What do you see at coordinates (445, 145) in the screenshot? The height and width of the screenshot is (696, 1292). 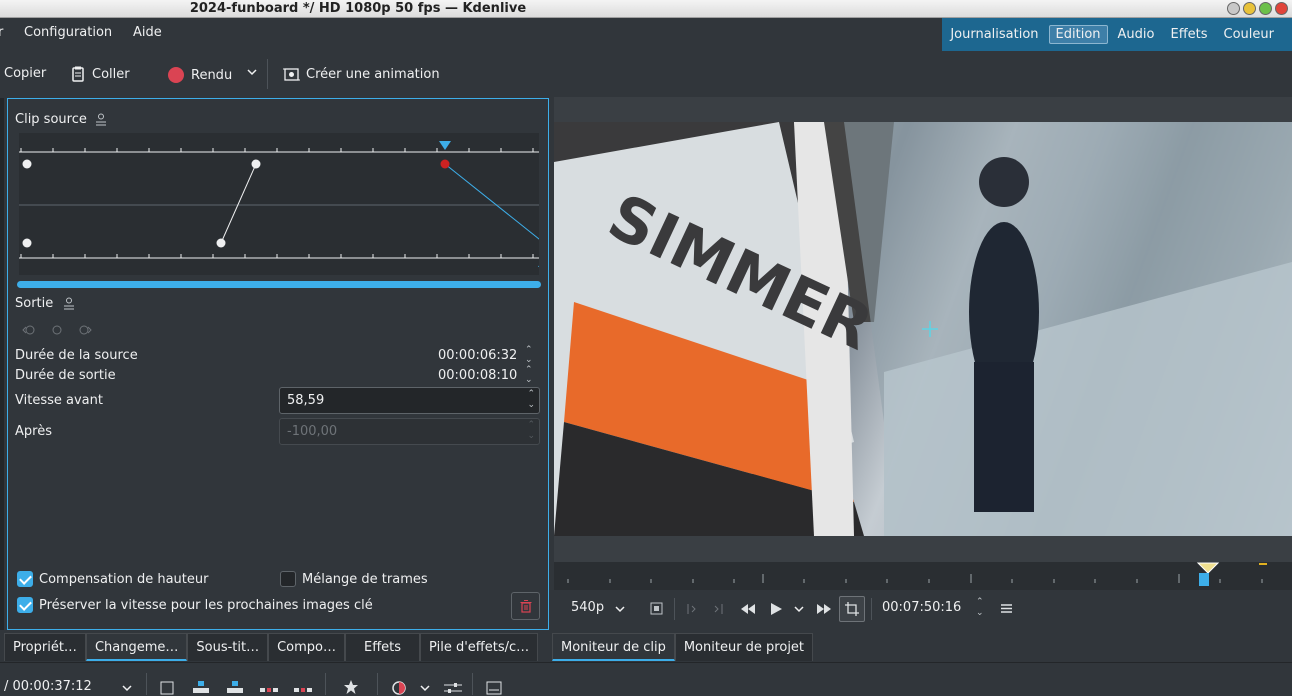 I see `playhead-top-marker` at bounding box center [445, 145].